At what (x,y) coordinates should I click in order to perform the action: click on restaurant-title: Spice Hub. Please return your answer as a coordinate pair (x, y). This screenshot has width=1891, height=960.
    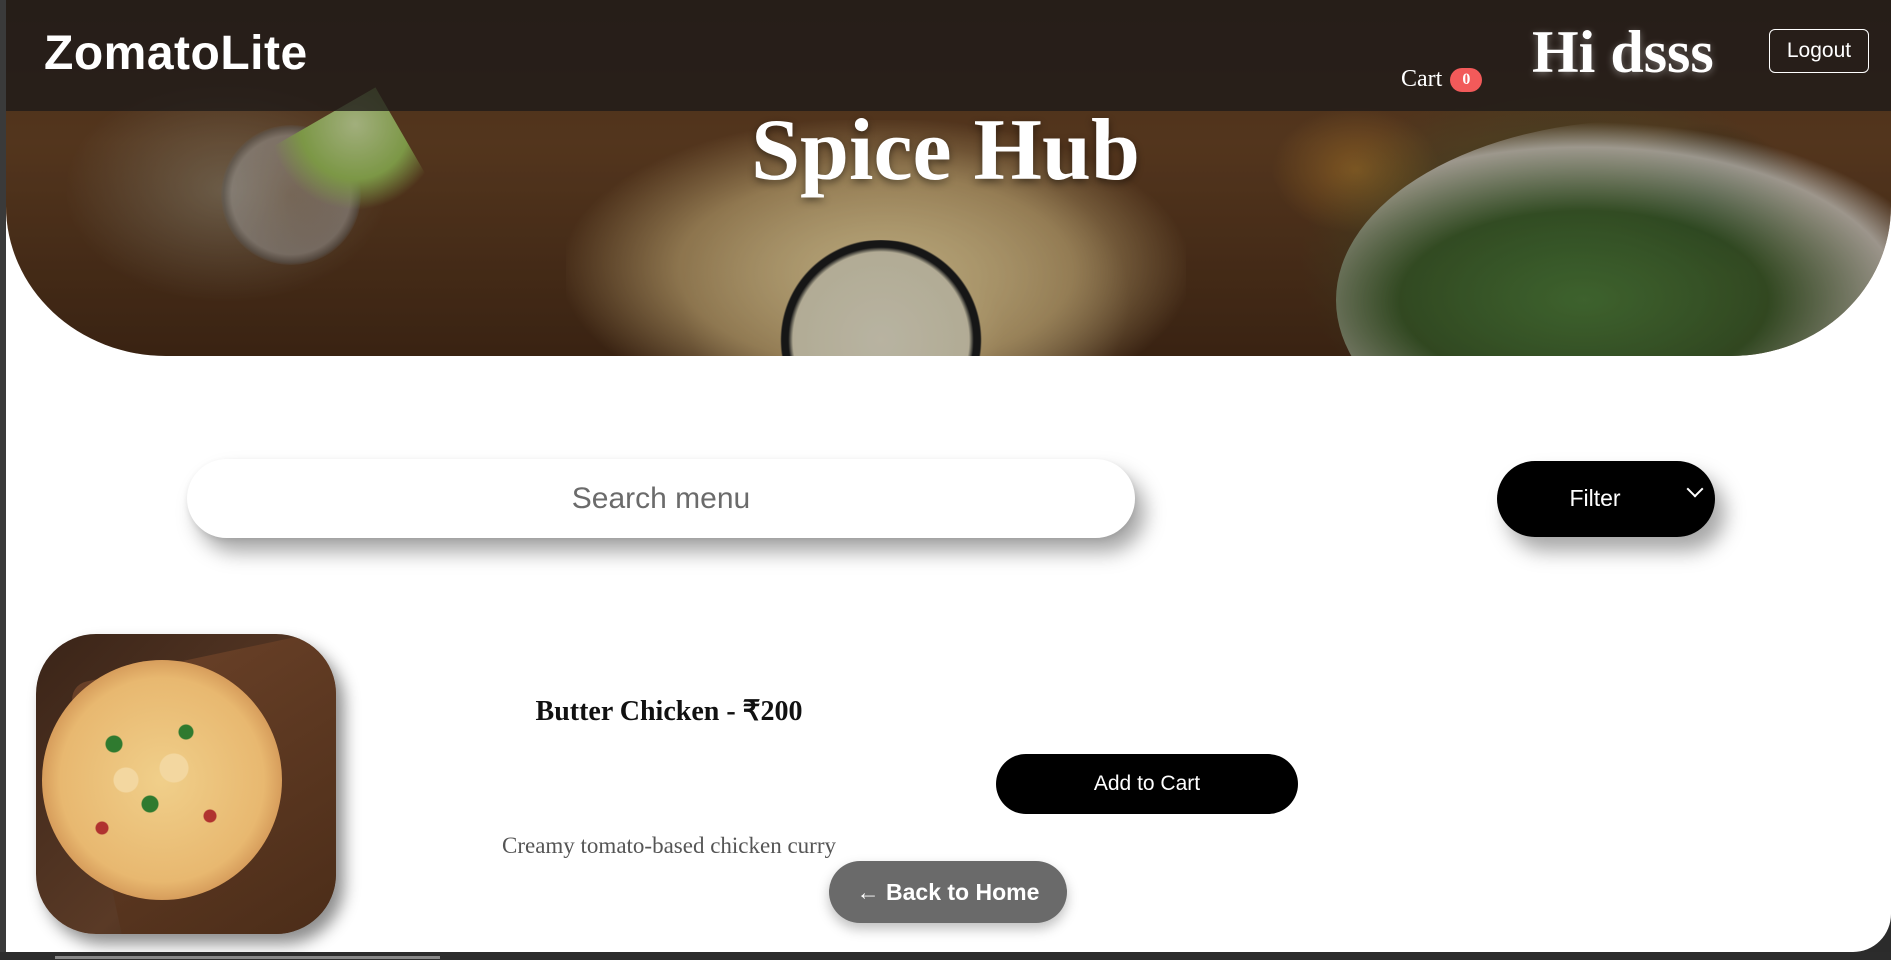
    Looking at the image, I should click on (945, 150).